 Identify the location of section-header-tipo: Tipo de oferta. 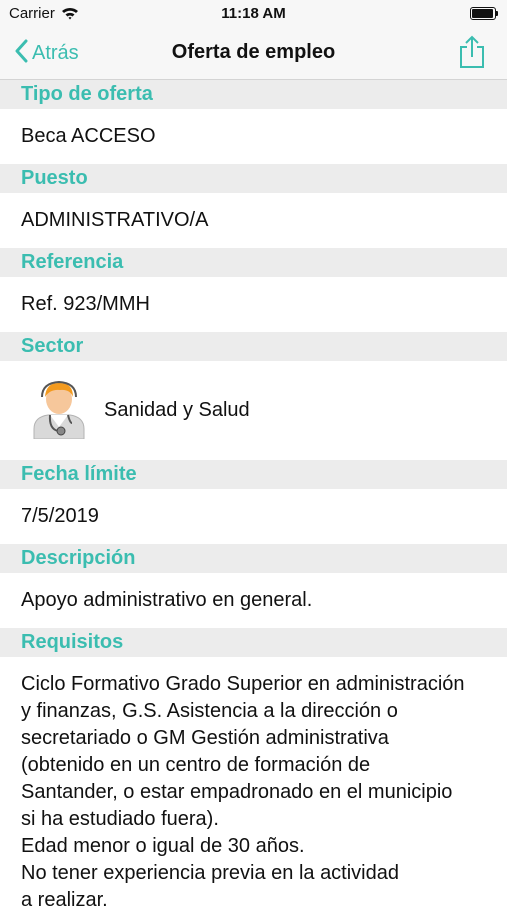
(253, 94).